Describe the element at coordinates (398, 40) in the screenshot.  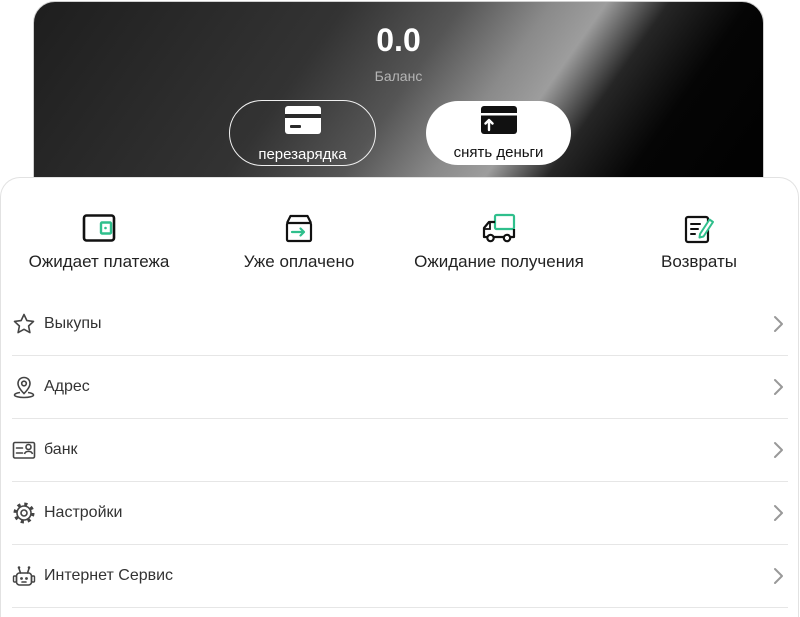
I see `balance-amount: 0.0` at that location.